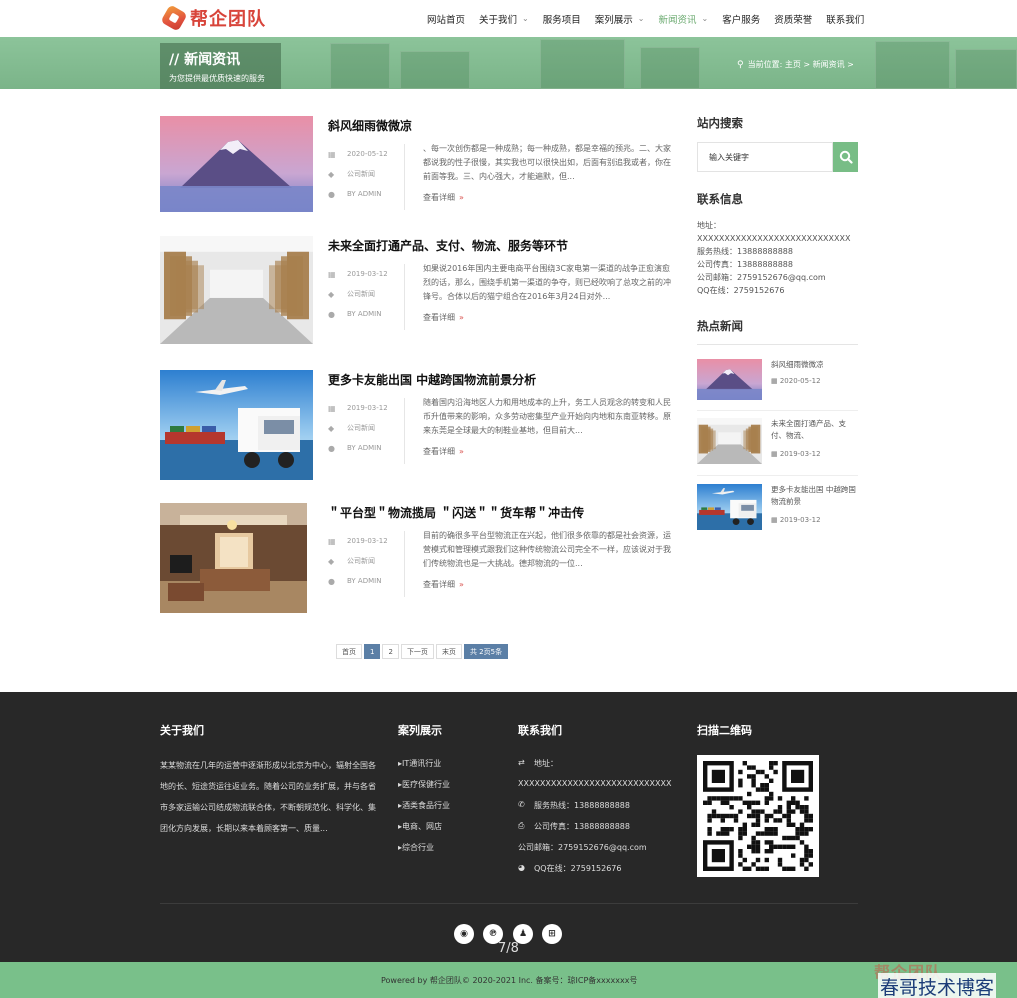 The height and width of the screenshot is (998, 1017). What do you see at coordinates (740, 64) in the screenshot?
I see `location-pin-icon: ⚲` at bounding box center [740, 64].